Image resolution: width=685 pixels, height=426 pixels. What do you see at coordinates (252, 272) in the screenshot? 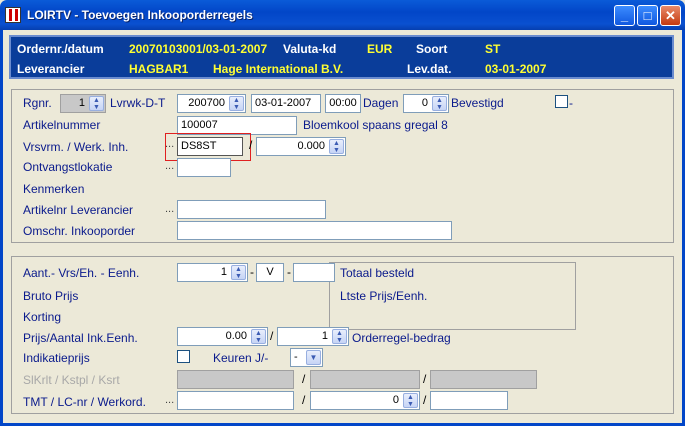
I see `qty-dash: -` at bounding box center [252, 272].